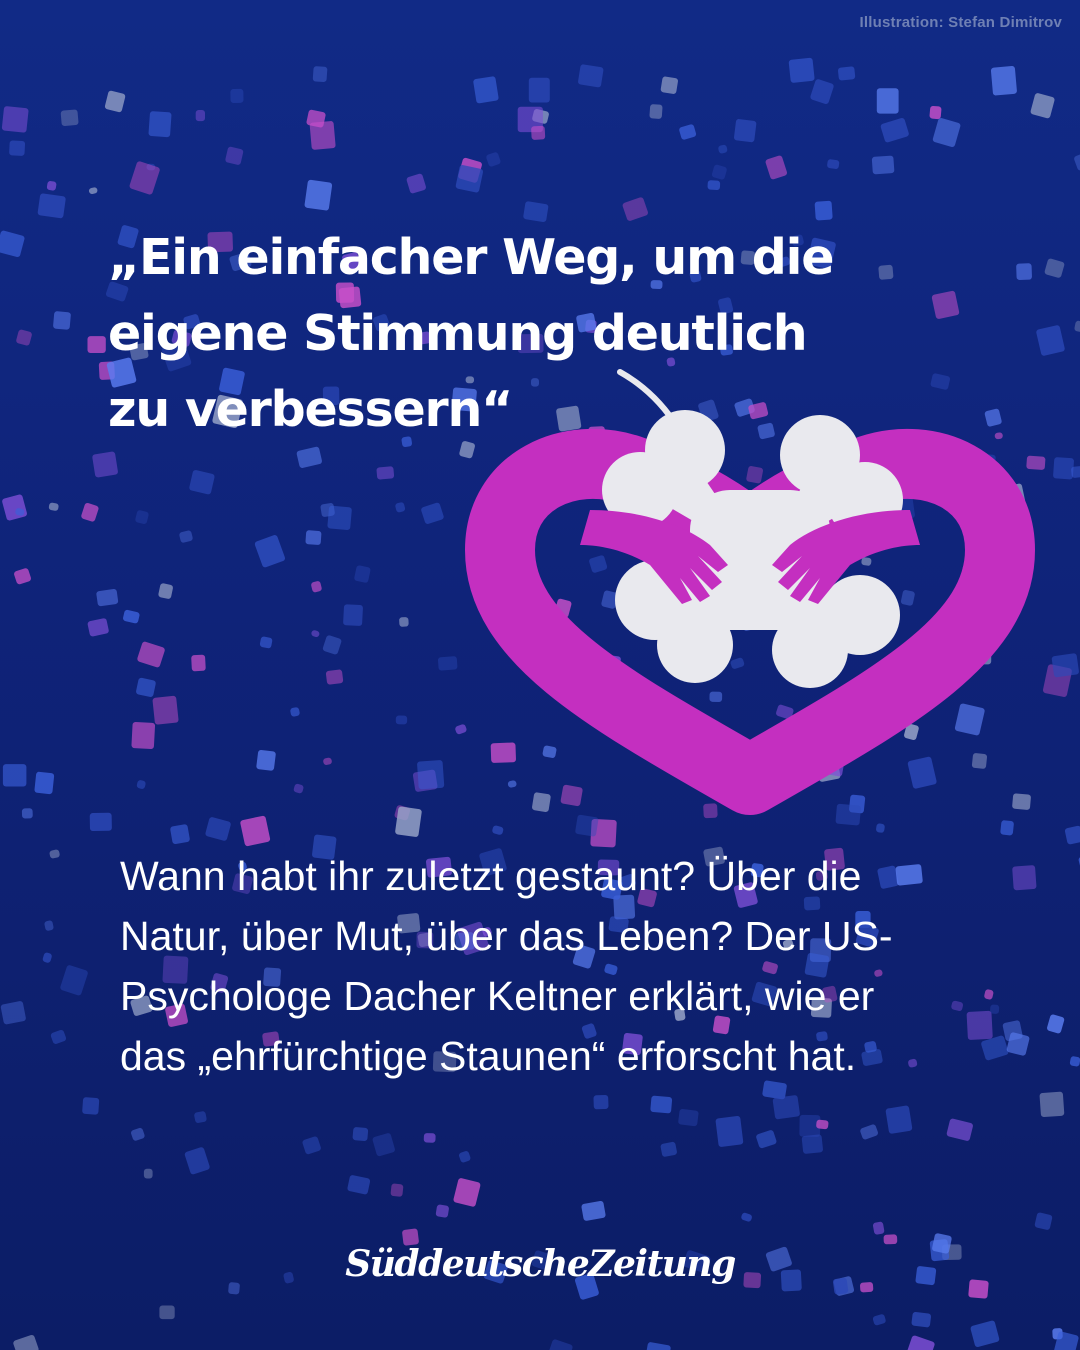 The image size is (1080, 1350). What do you see at coordinates (540, 1264) in the screenshot?
I see `brand-logo: SüddeutscheZeitung` at bounding box center [540, 1264].